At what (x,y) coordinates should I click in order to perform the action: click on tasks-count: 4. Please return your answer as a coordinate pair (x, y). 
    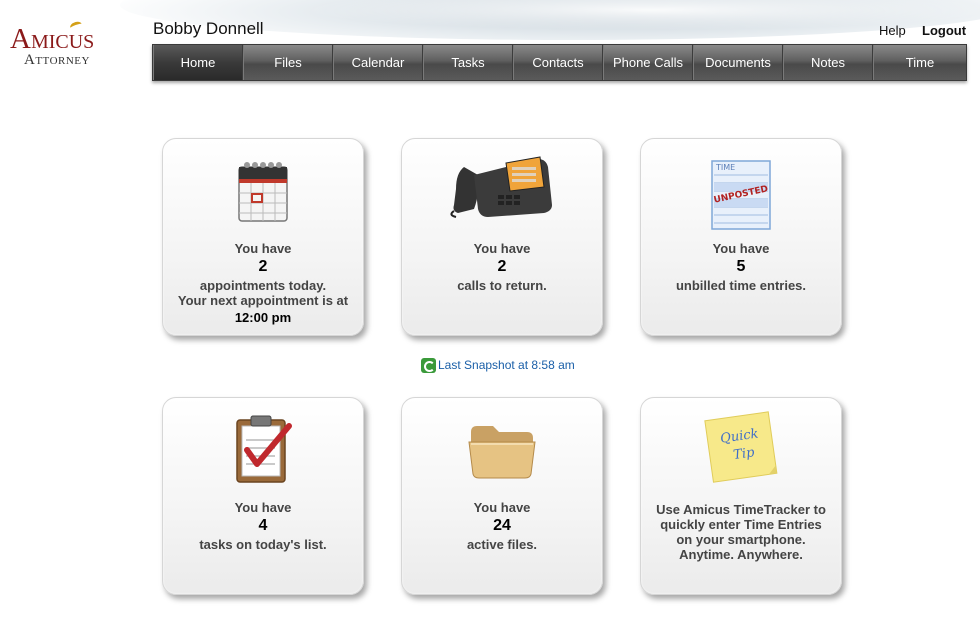
    Looking at the image, I should click on (263, 525).